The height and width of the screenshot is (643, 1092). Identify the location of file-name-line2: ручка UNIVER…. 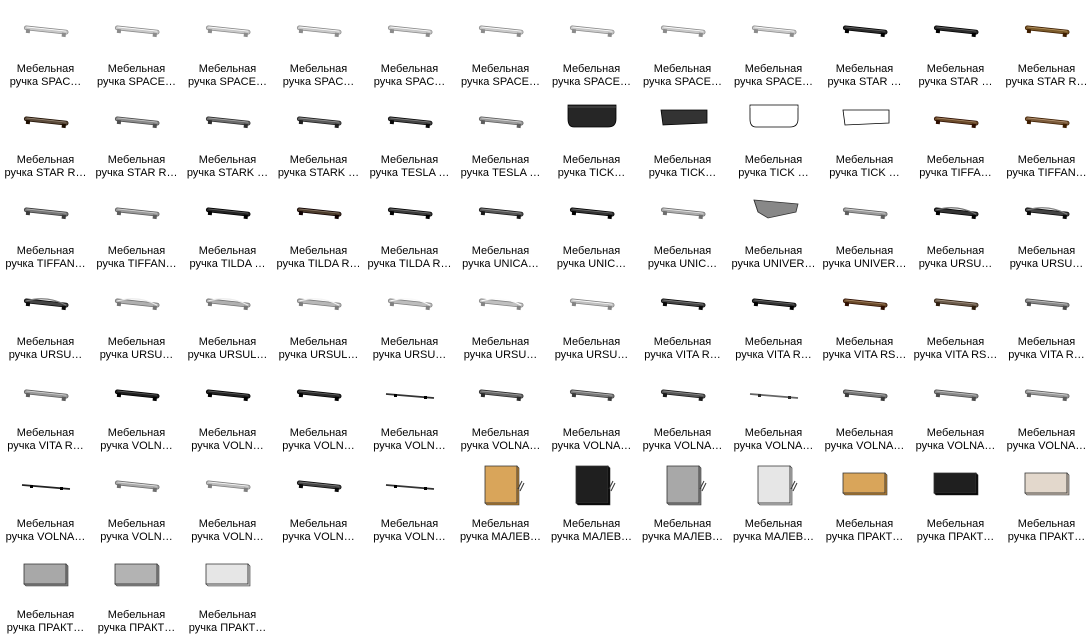
(773, 264).